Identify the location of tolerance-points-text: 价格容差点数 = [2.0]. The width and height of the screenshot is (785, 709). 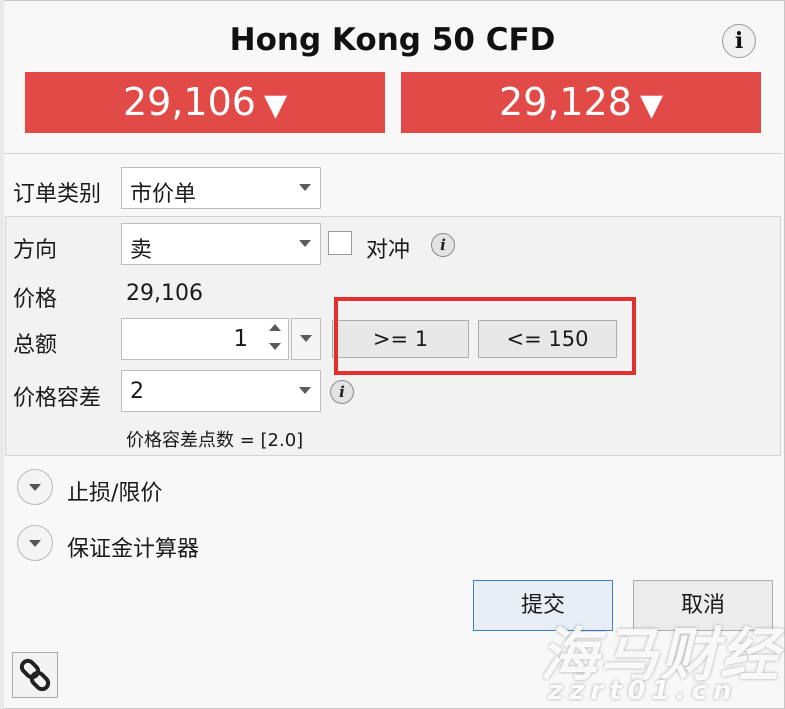
(215, 440).